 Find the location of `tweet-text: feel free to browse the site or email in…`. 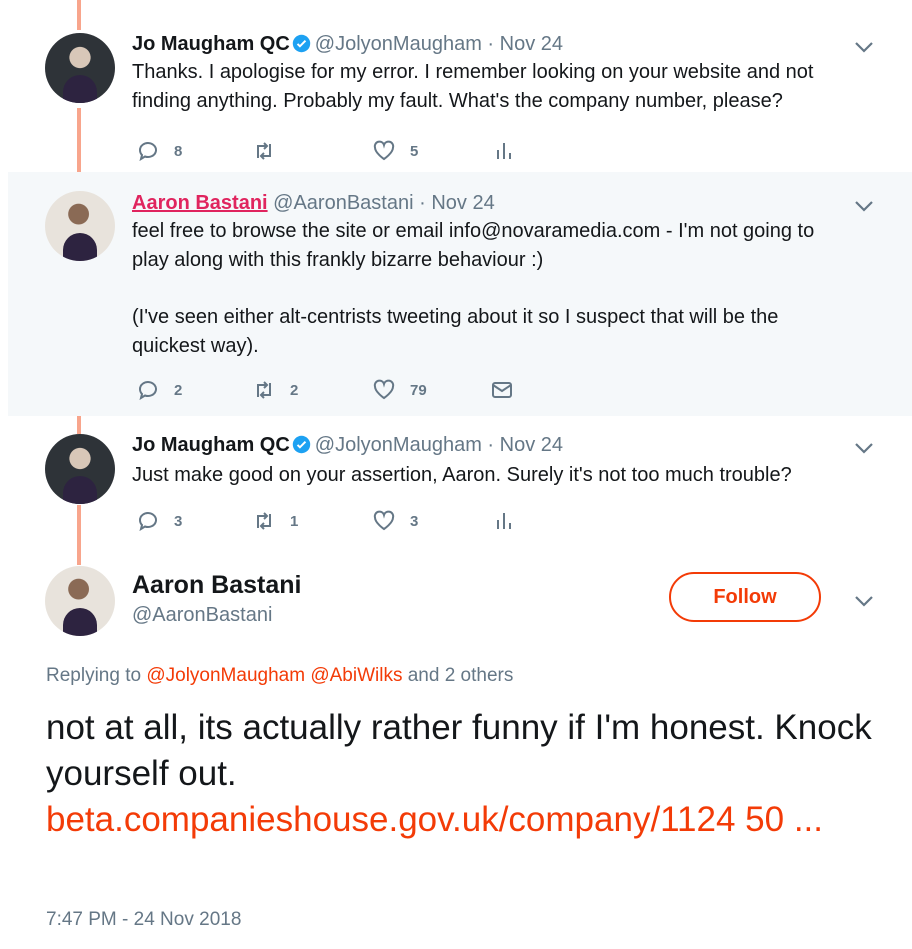

tweet-text: feel free to browse the site or email in… is located at coordinates (473, 245).